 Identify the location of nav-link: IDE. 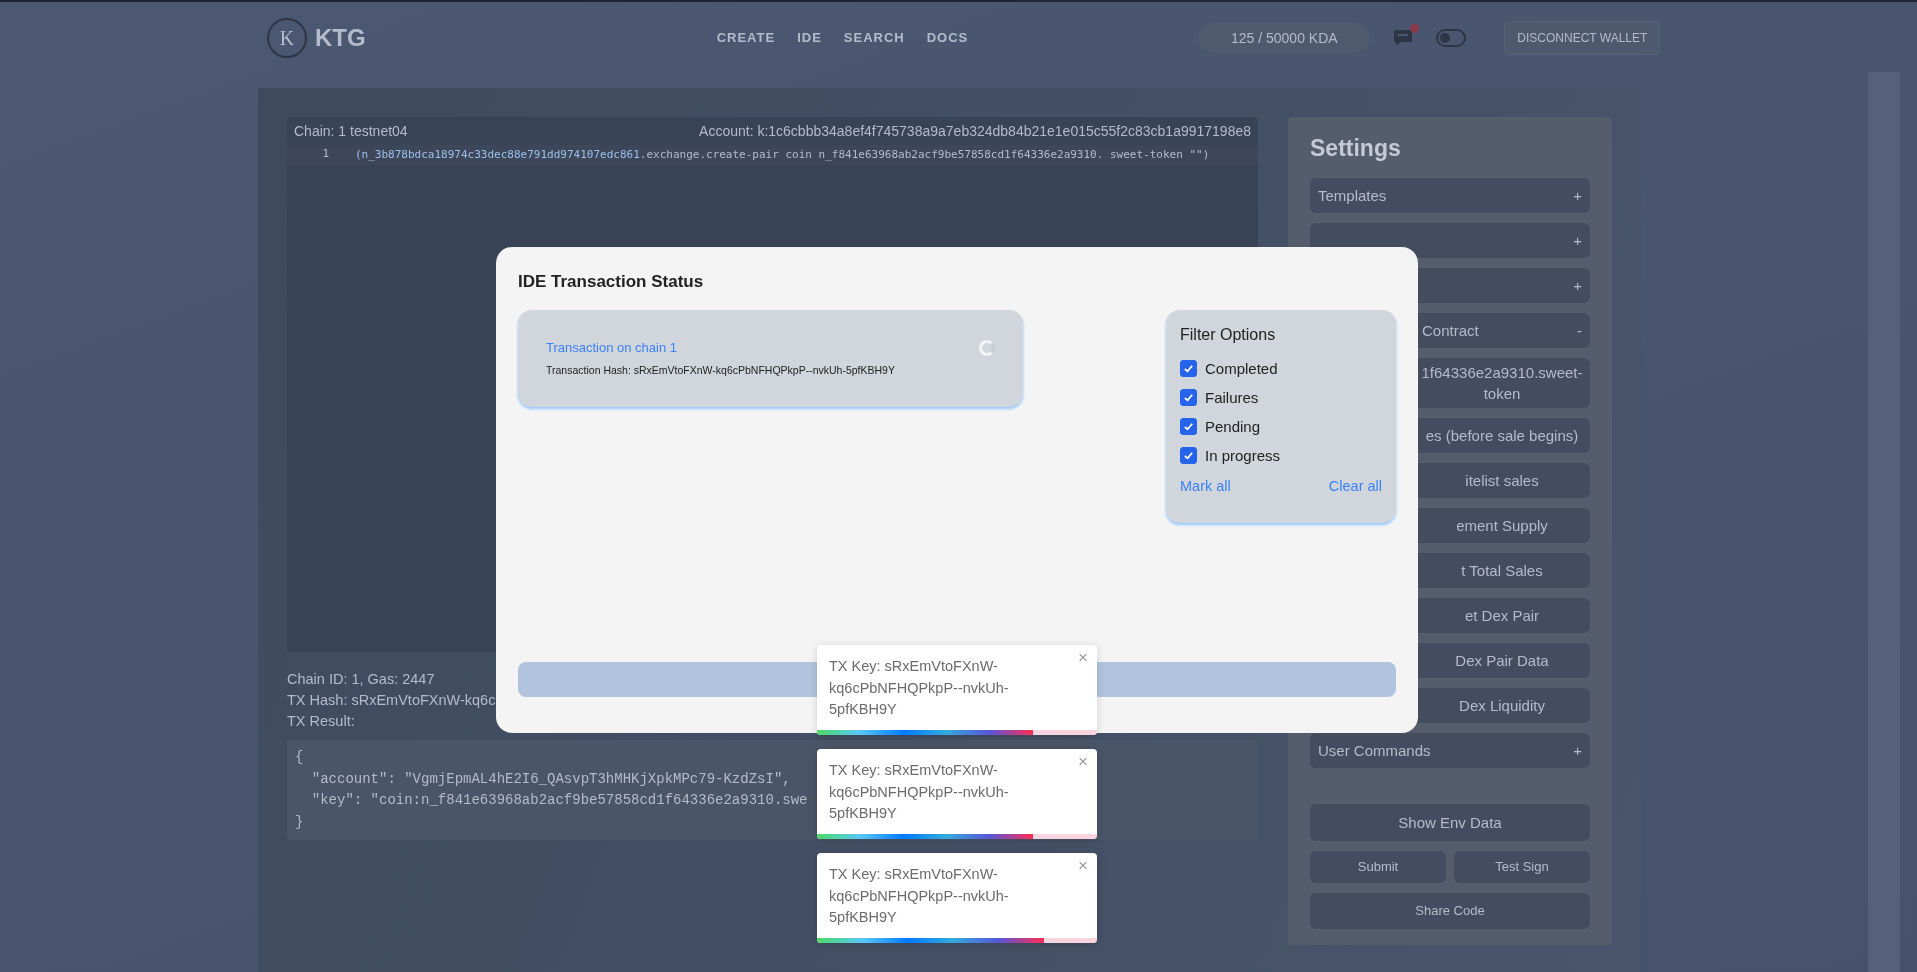
(809, 38).